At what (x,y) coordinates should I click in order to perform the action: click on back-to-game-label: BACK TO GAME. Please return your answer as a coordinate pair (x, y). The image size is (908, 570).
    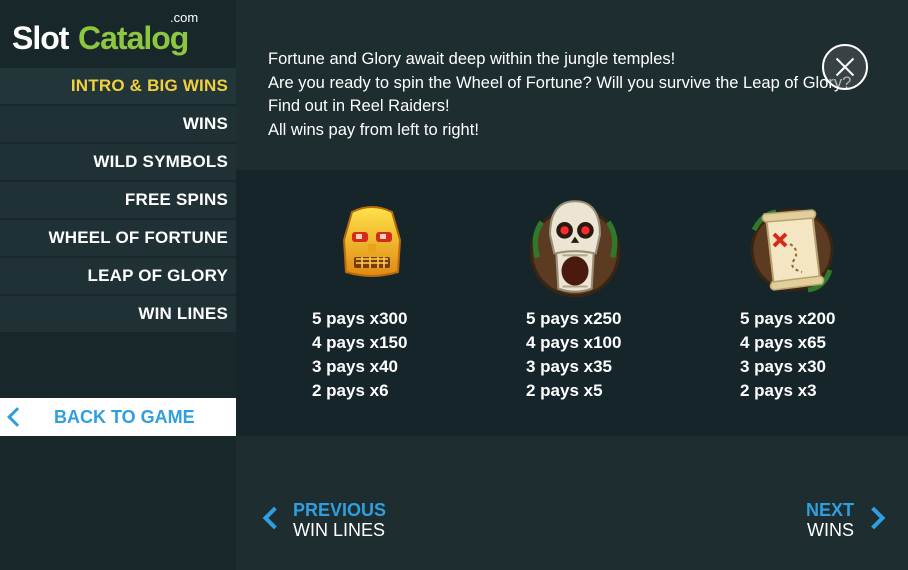
    Looking at the image, I should click on (124, 416).